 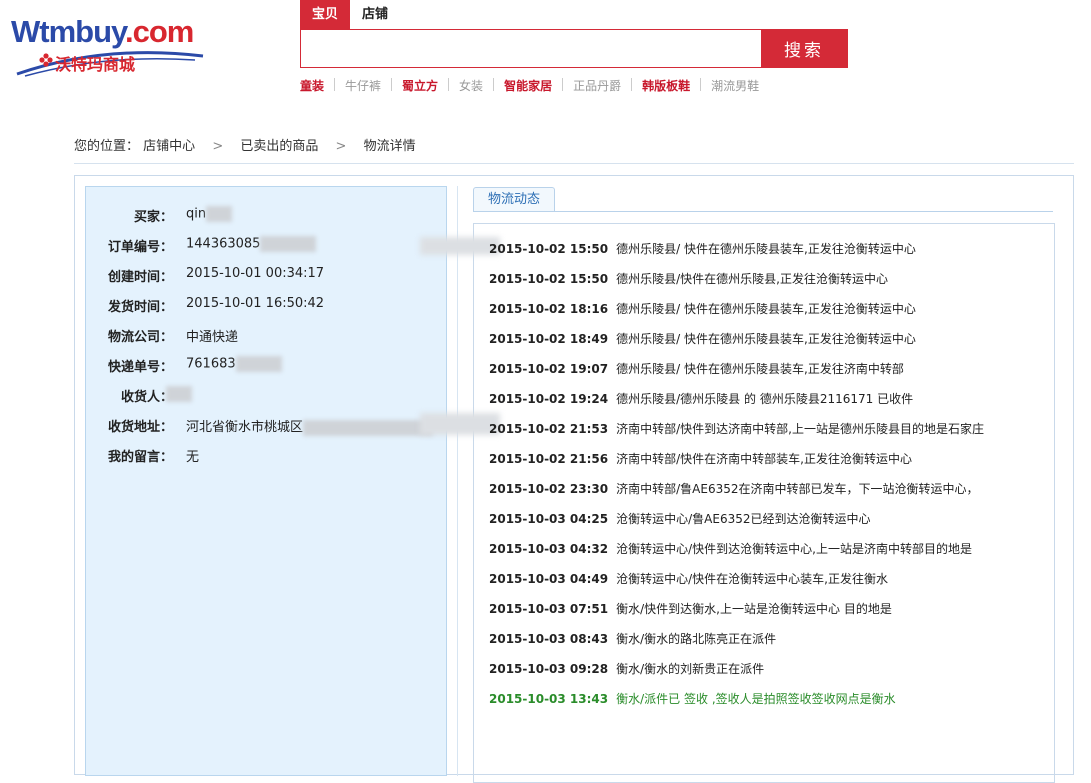 I want to click on breadcrumb: 您的位置： 店铺中心 > 已卖出的商品 > 物流详情, so click(x=245, y=144).